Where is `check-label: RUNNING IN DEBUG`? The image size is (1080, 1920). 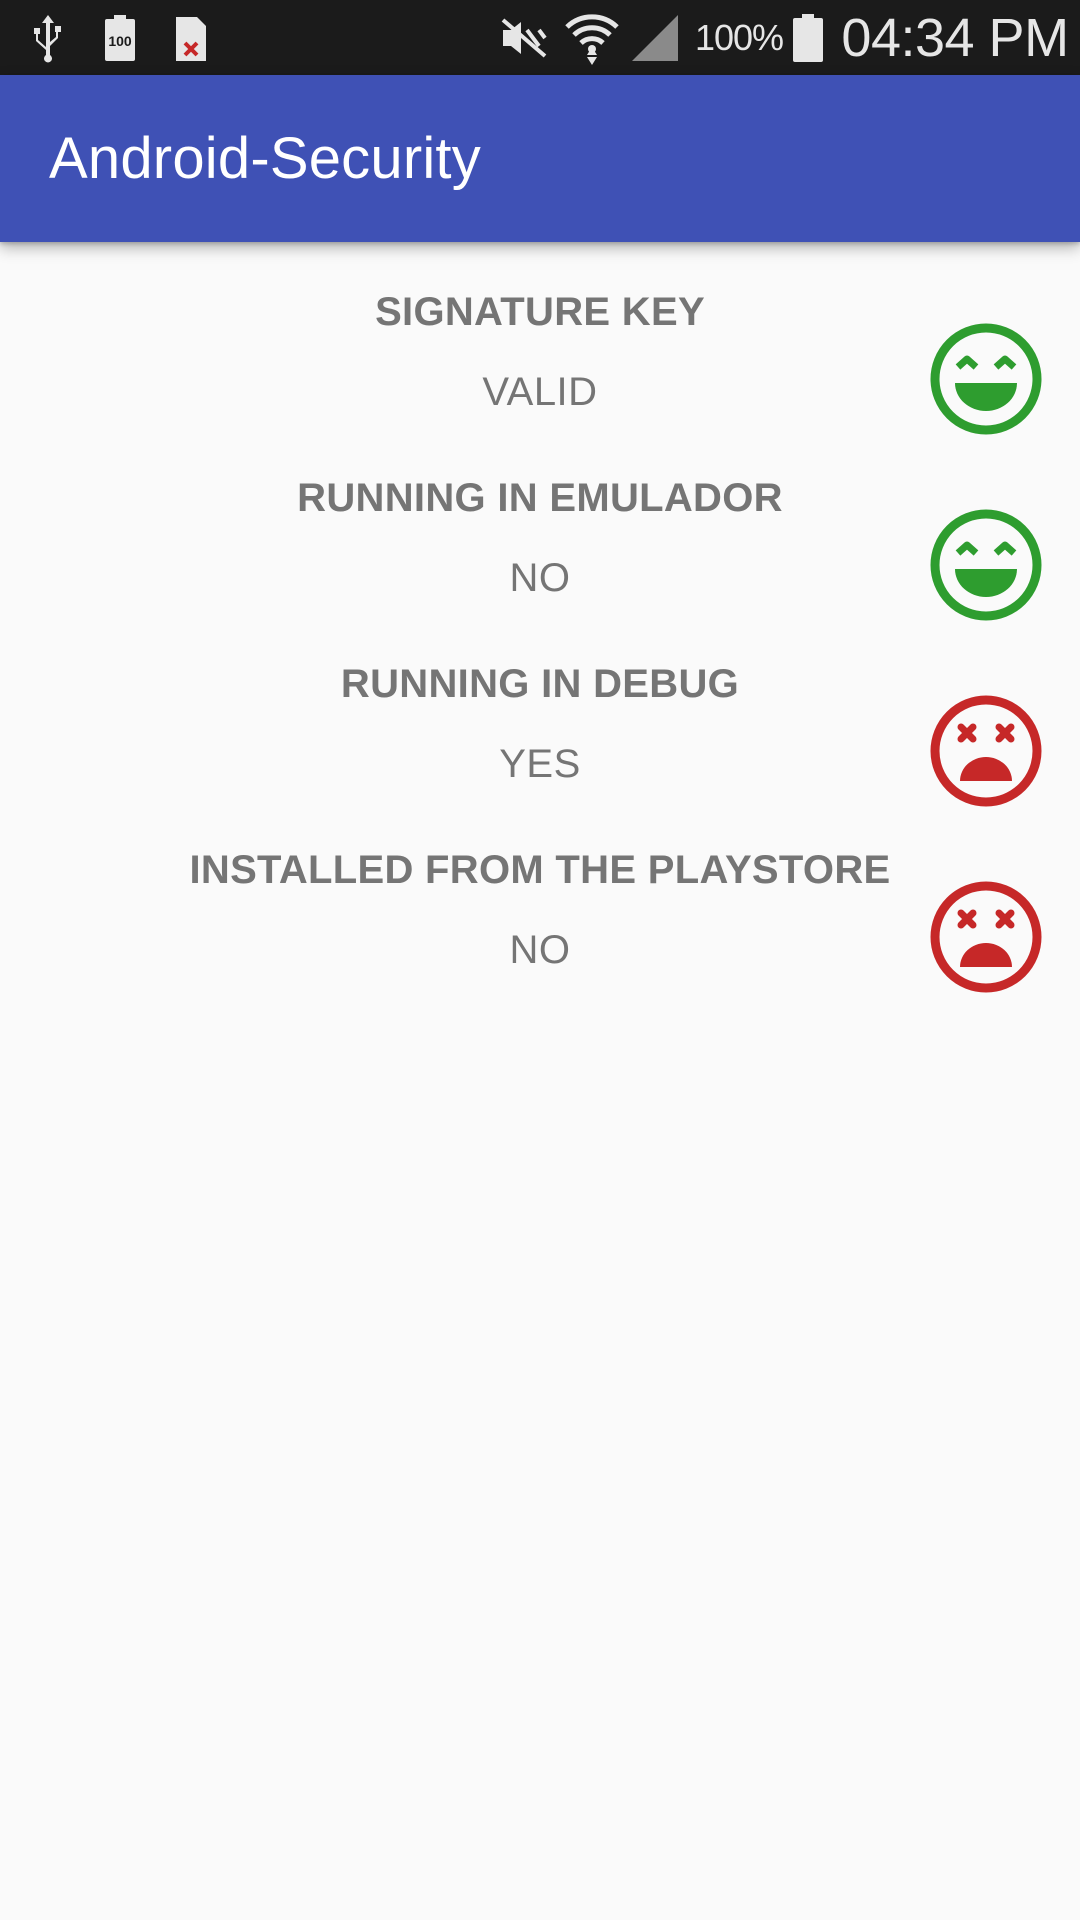 check-label: RUNNING IN DEBUG is located at coordinates (540, 684).